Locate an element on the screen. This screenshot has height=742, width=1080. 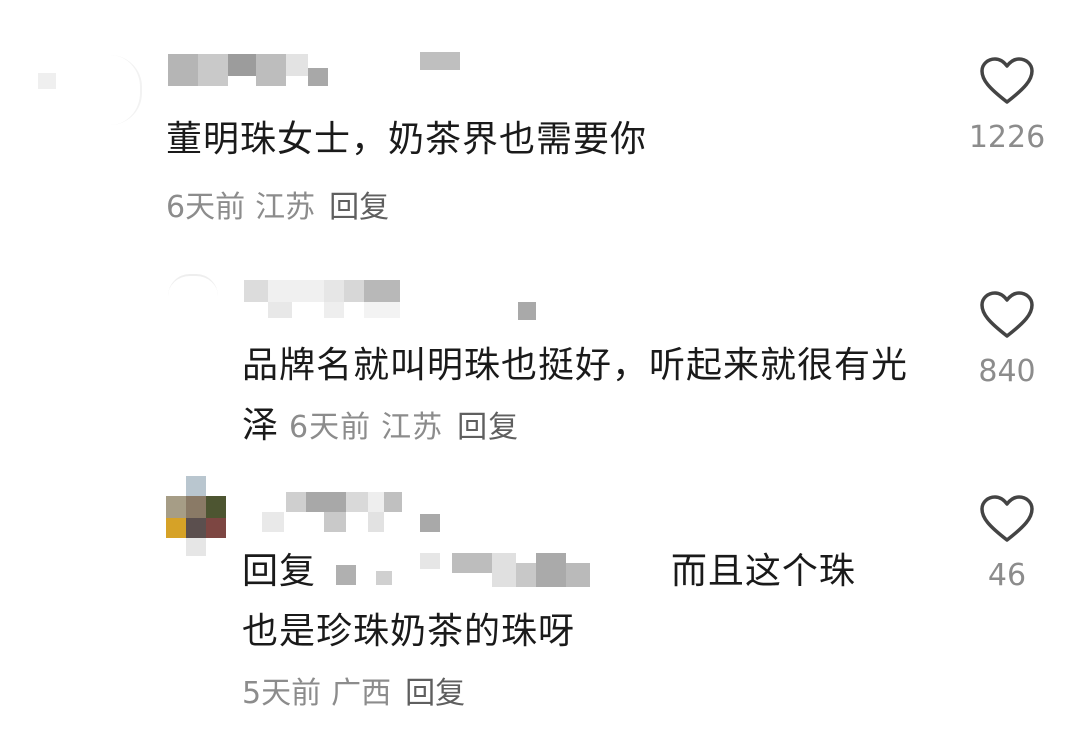
like-button: 1226 is located at coordinates (1007, 105).